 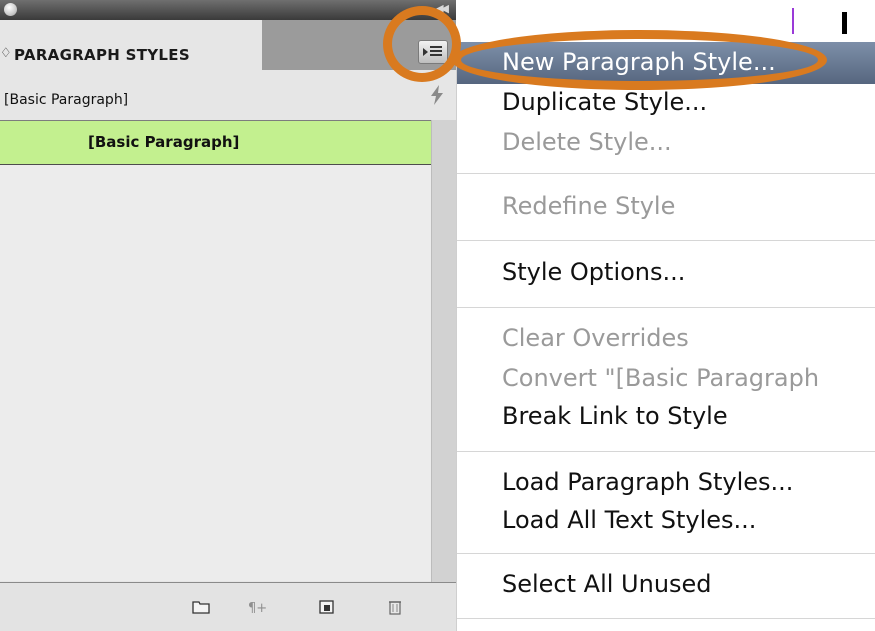 I want to click on menu-item-label: Clear Overrides, so click(x=595, y=338).